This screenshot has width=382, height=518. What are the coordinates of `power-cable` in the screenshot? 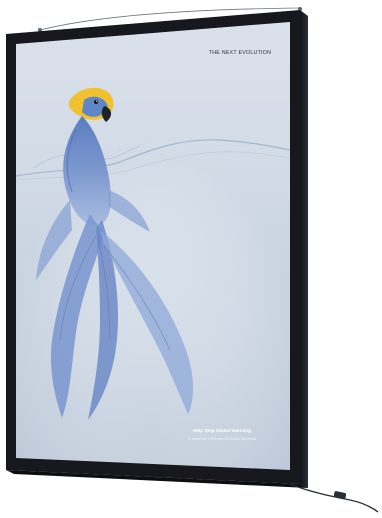 It's located at (334, 498).